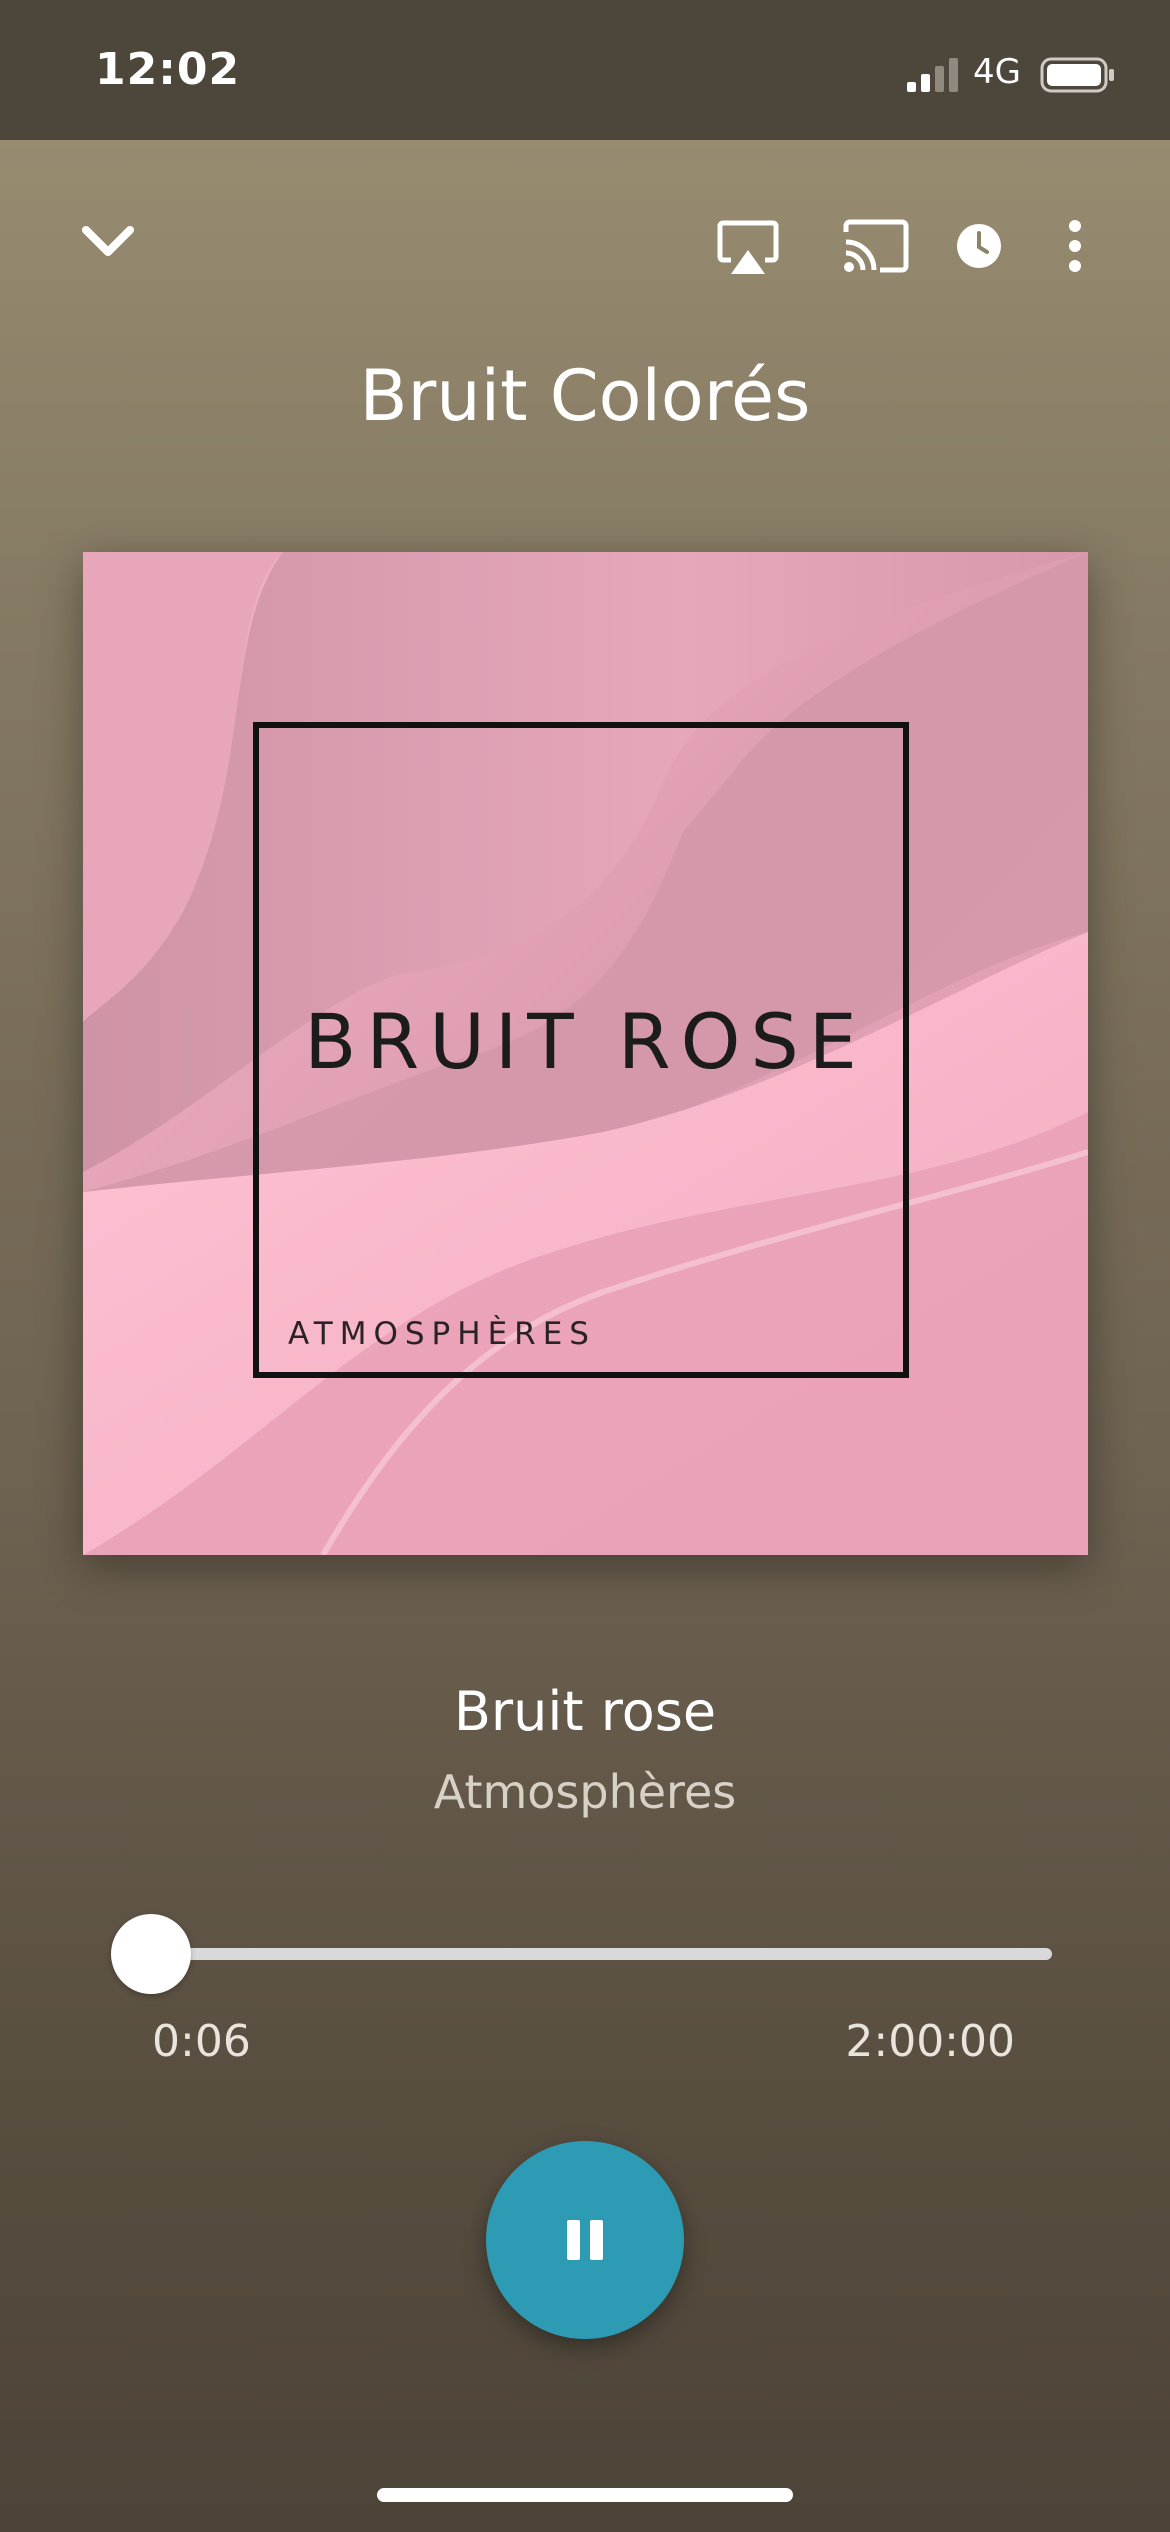 This screenshot has height=2532, width=1170. What do you see at coordinates (168, 69) in the screenshot?
I see `status-time: 12:02` at bounding box center [168, 69].